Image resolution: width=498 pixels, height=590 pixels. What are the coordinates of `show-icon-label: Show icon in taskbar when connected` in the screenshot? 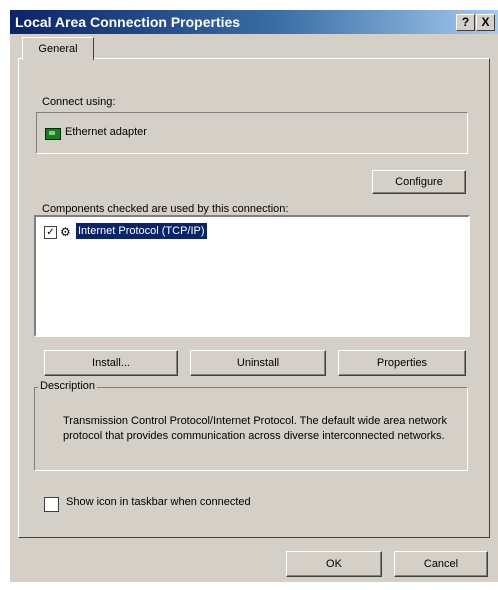 It's located at (158, 502).